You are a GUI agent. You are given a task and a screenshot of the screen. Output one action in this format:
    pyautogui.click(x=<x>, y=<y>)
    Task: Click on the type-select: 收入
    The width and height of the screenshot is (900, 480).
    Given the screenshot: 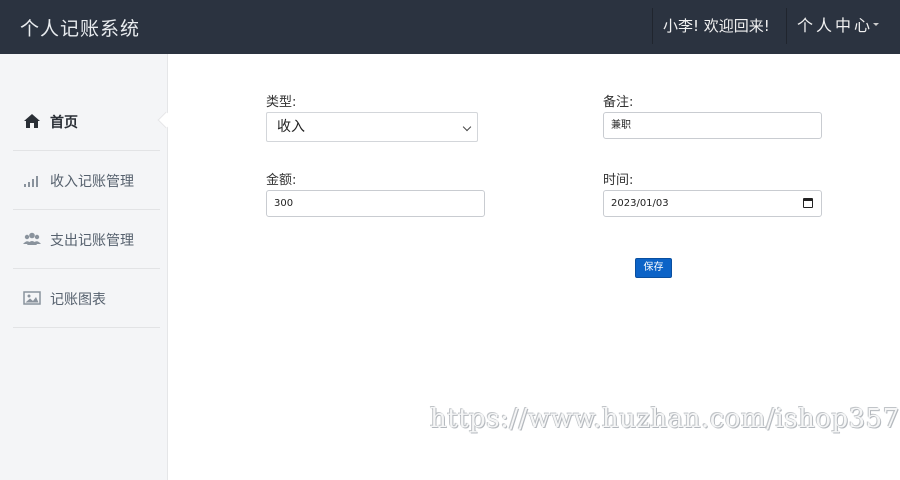 What is the action you would take?
    pyautogui.click(x=372, y=127)
    